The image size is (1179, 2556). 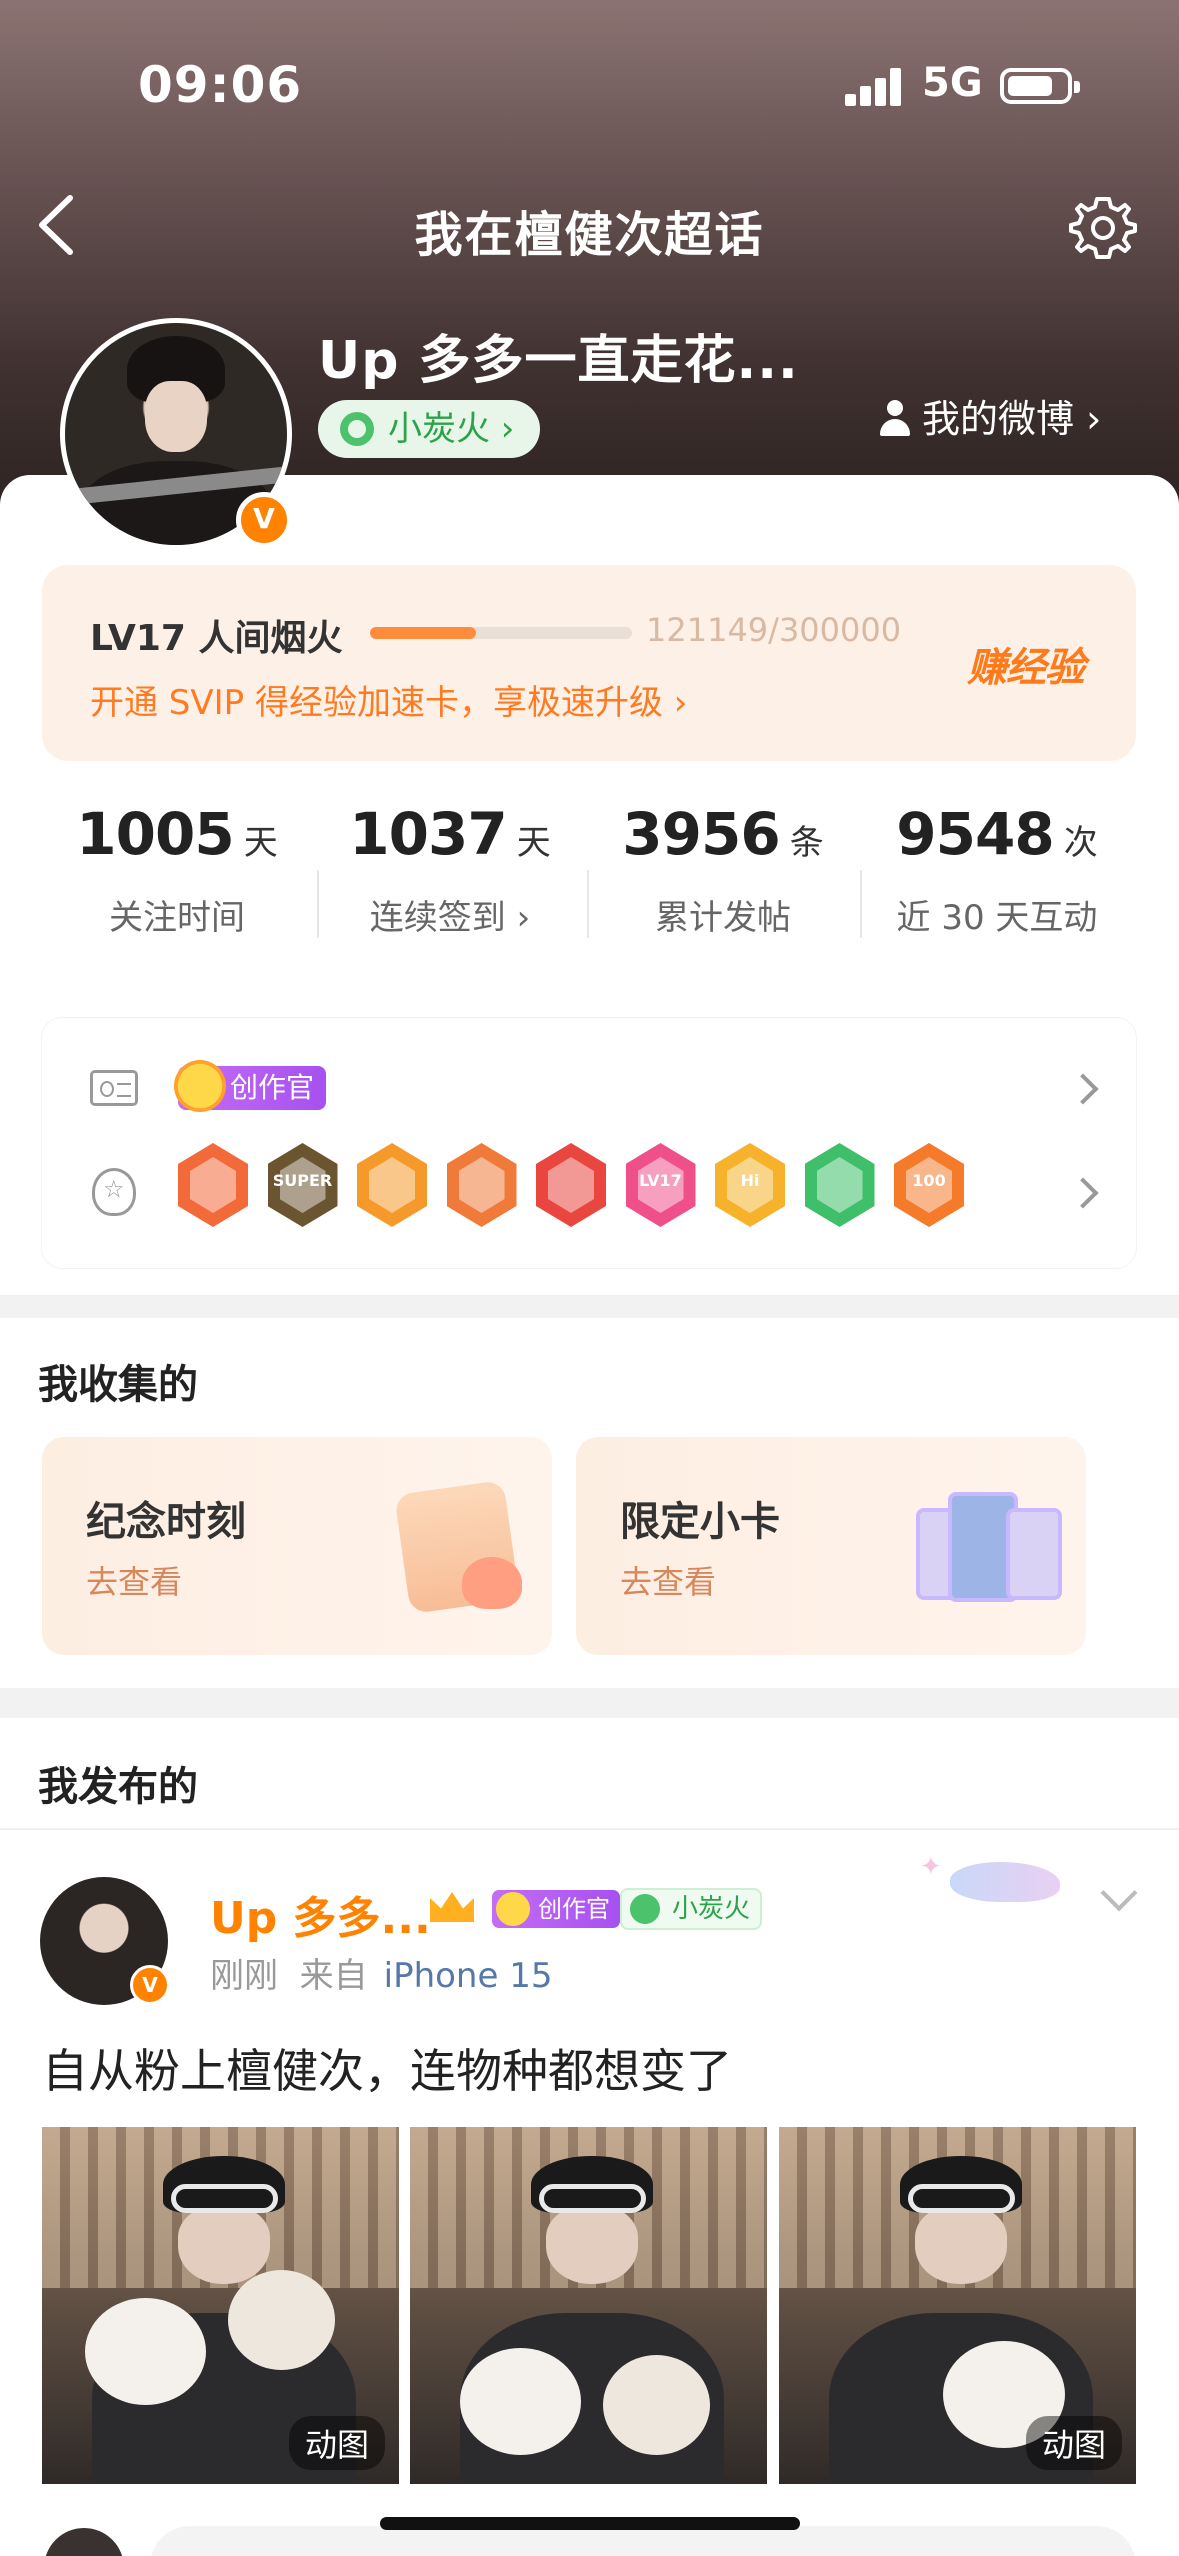 What do you see at coordinates (929, 1185) in the screenshot?
I see `100days-medal-icon: 100` at bounding box center [929, 1185].